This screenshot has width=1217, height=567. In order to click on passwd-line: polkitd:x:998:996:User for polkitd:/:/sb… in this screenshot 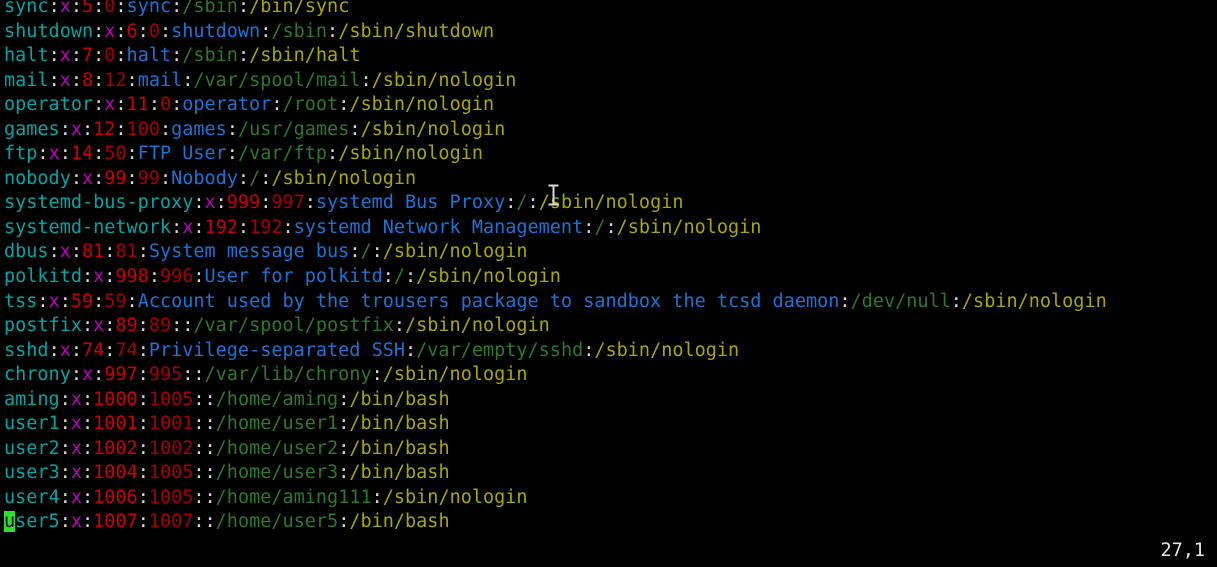, I will do `click(555, 277)`.